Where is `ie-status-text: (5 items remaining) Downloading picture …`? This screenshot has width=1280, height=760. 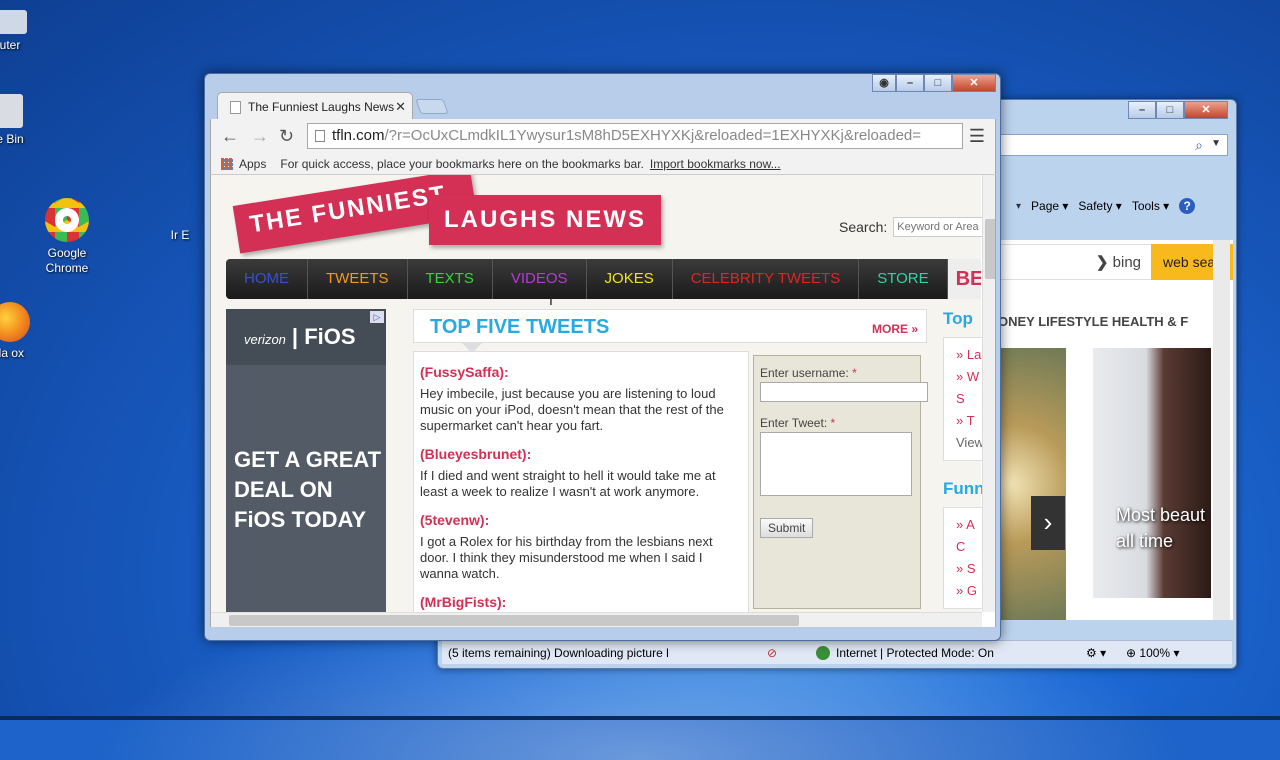
ie-status-text: (5 items remaining) Downloading picture … is located at coordinates (558, 652).